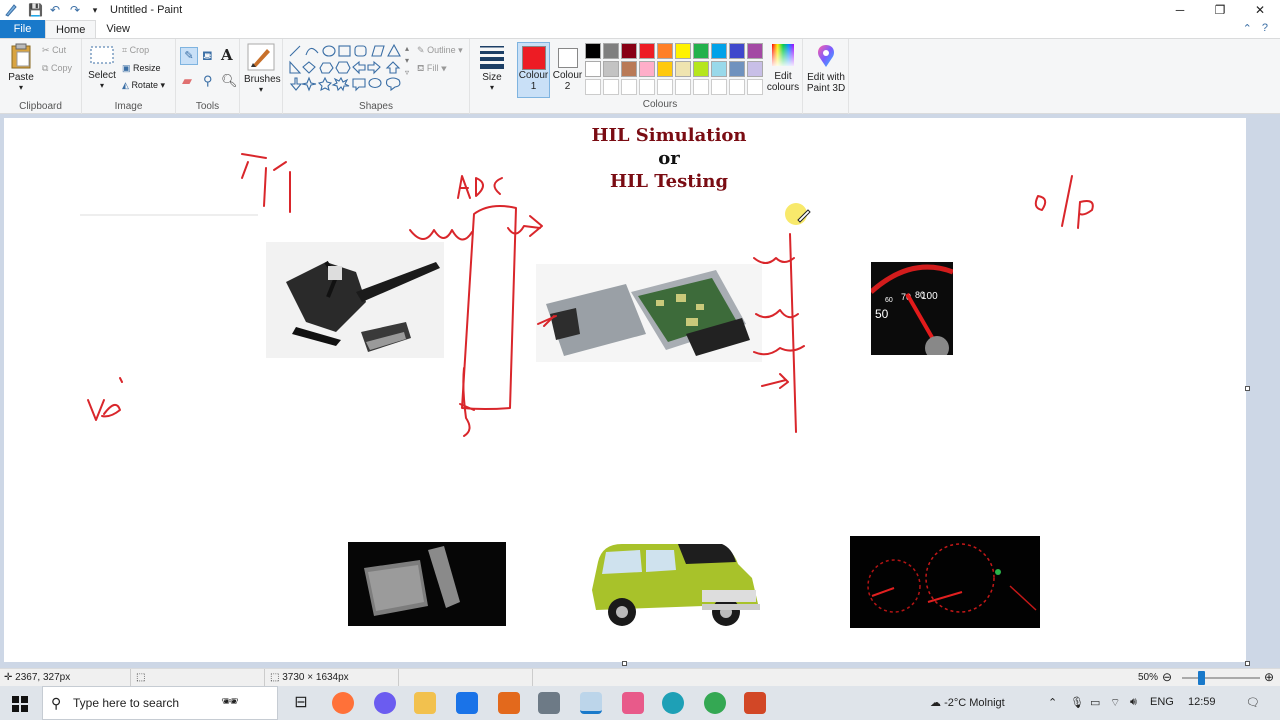  I want to click on cut-button: ✂ Cut, so click(54, 50).